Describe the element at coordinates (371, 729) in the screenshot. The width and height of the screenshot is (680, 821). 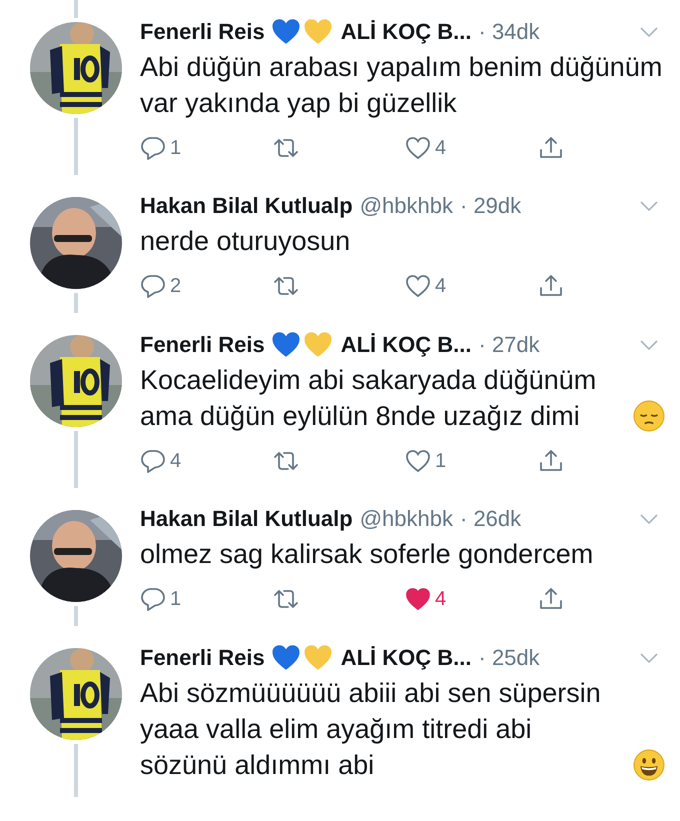
I see `tweet-text: Abi sözmüüüüüü abiii abi sen süpersin yaaa valla elim ayağım titredi abi sözünü aldımmı abi` at that location.